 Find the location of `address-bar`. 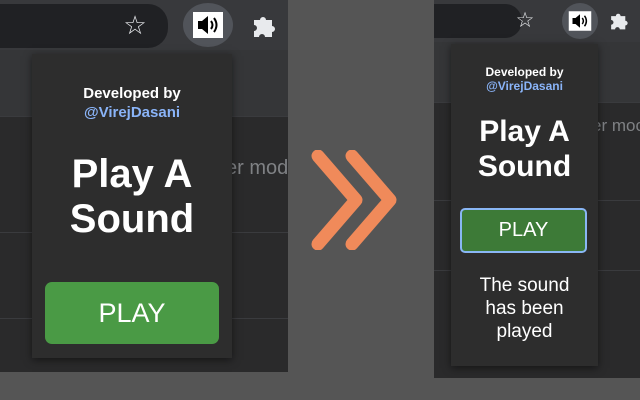

address-bar is located at coordinates (478, 21).